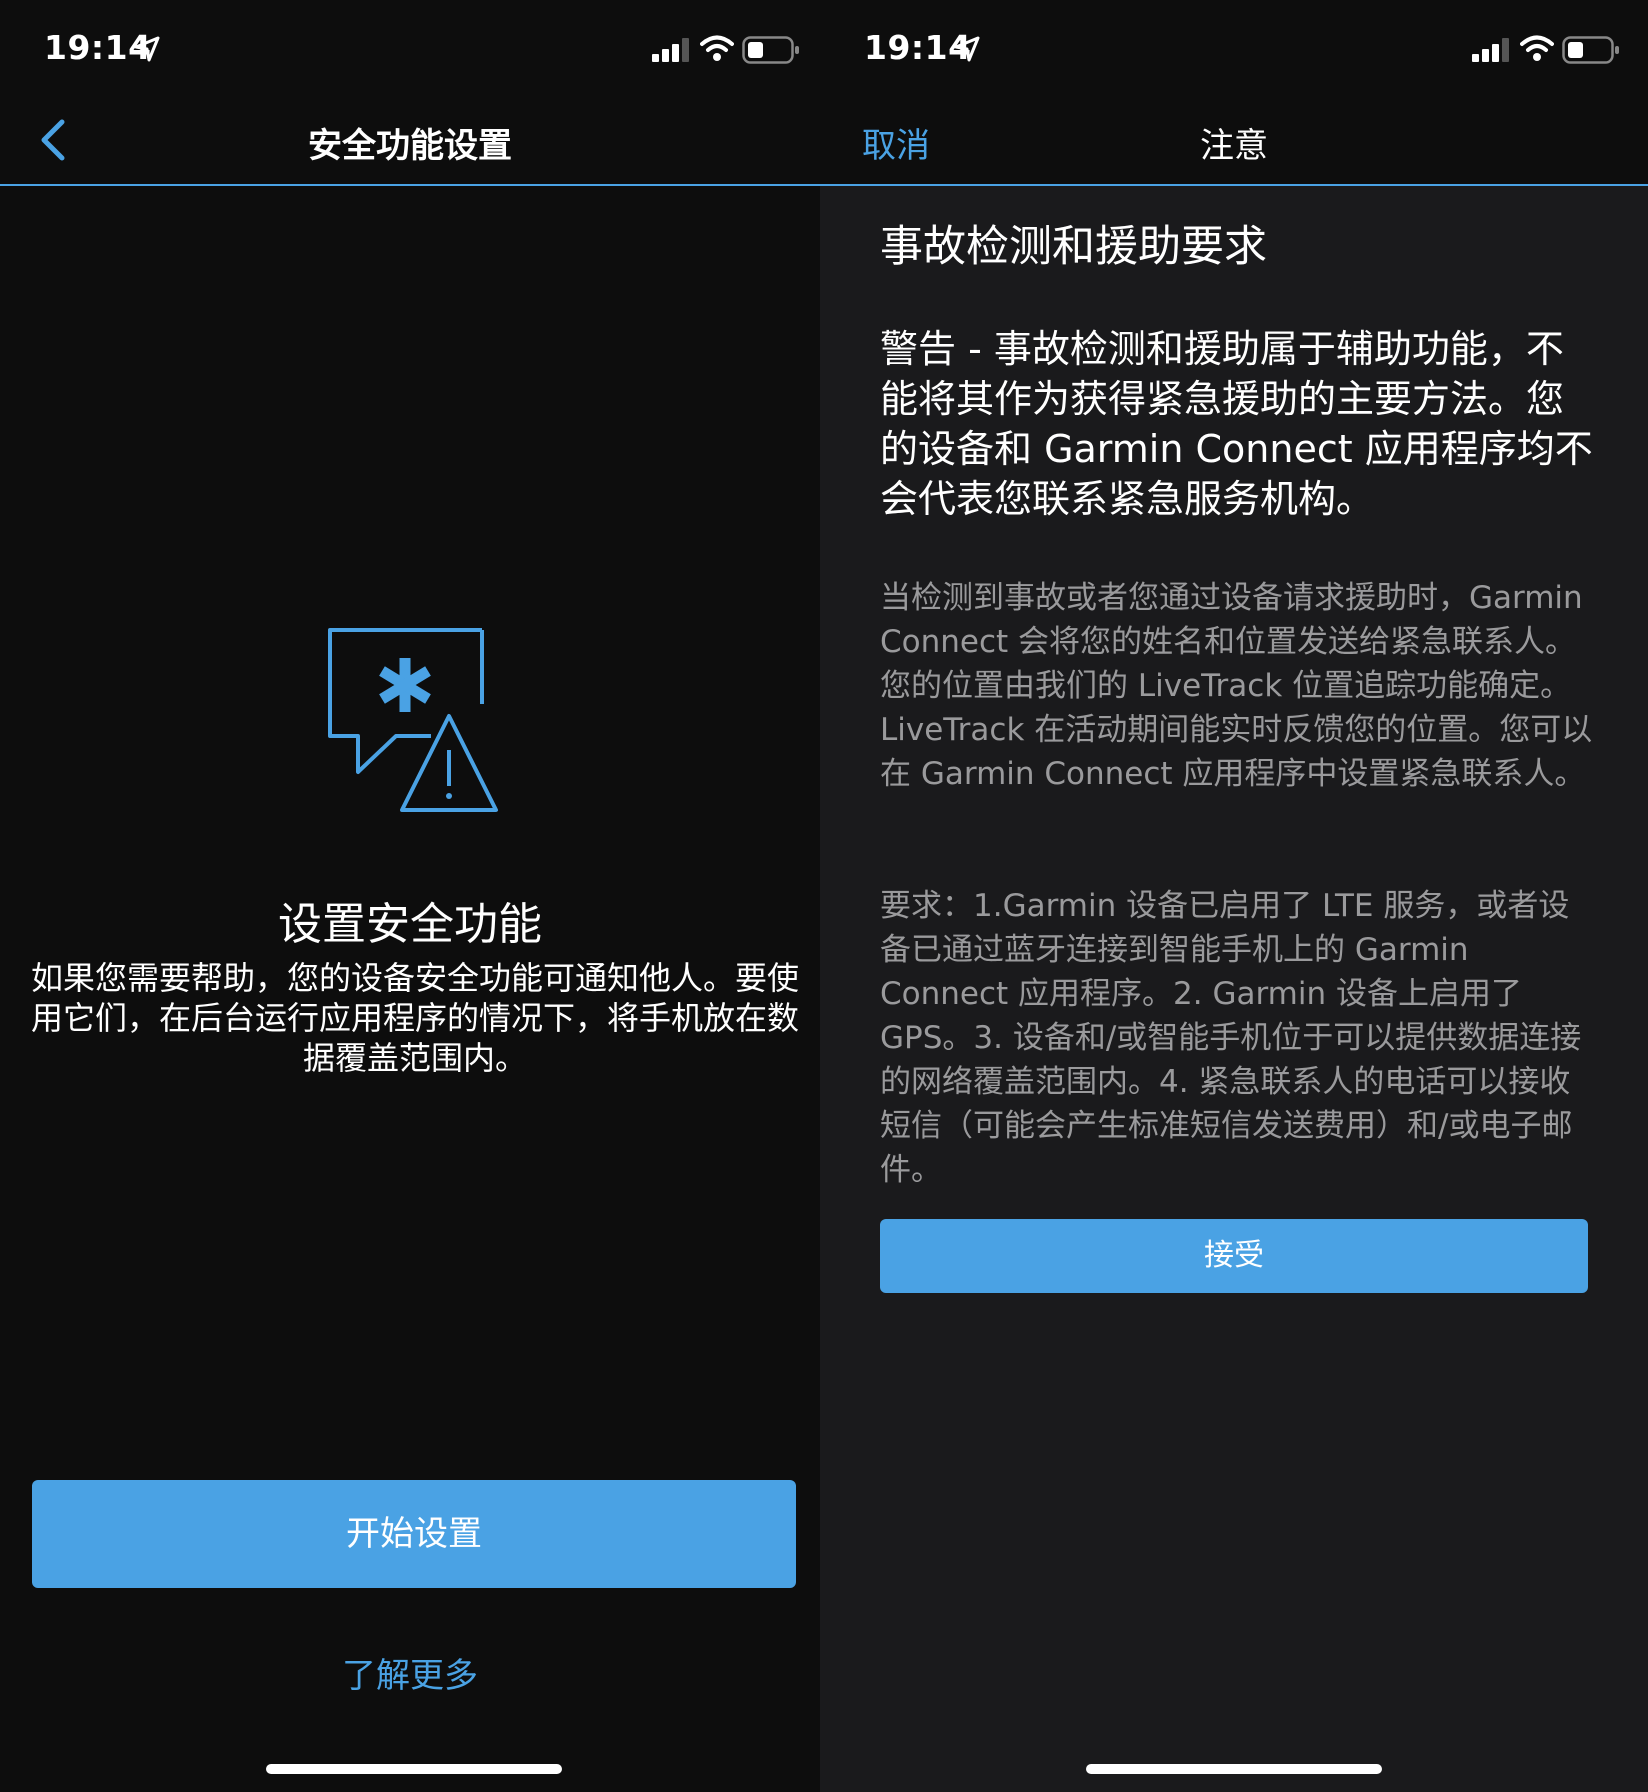 Image resolution: width=1648 pixels, height=1792 pixels. Describe the element at coordinates (413, 720) in the screenshot. I see `safety-alert-icon` at that location.